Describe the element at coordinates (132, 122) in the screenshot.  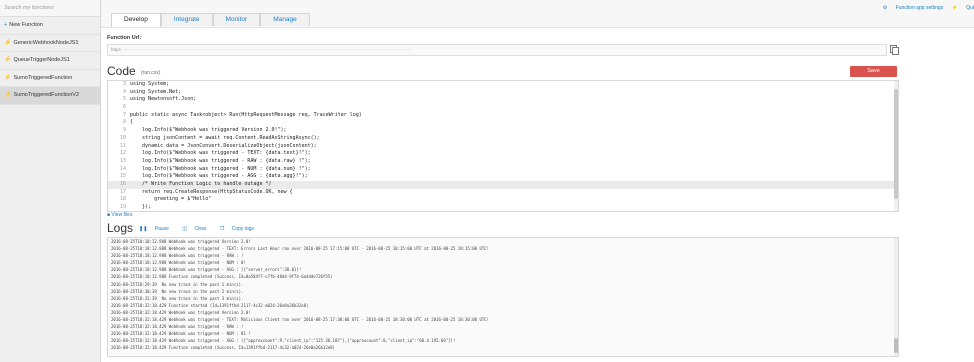
I see `code-text: {` at that location.